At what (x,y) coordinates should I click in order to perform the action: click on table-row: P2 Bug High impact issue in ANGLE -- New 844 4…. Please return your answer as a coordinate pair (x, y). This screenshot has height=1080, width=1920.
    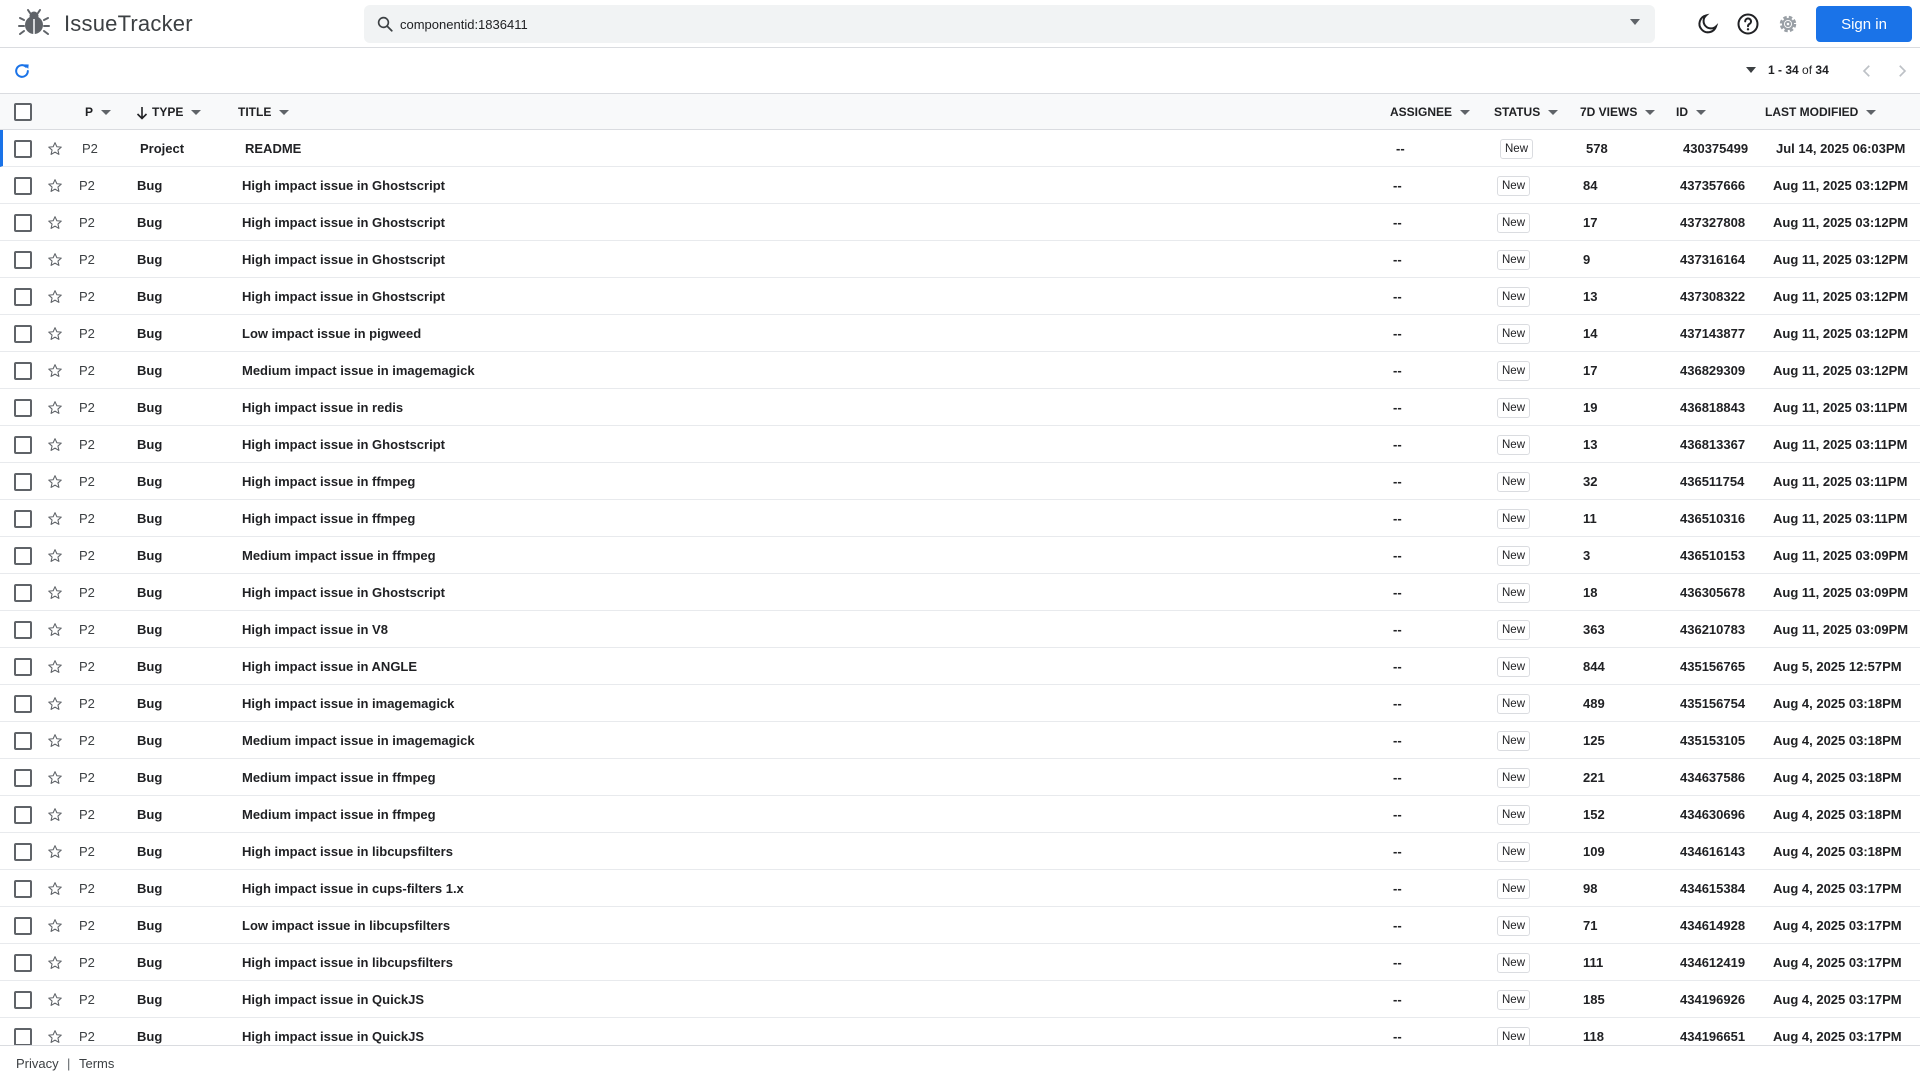
    Looking at the image, I should click on (960, 666).